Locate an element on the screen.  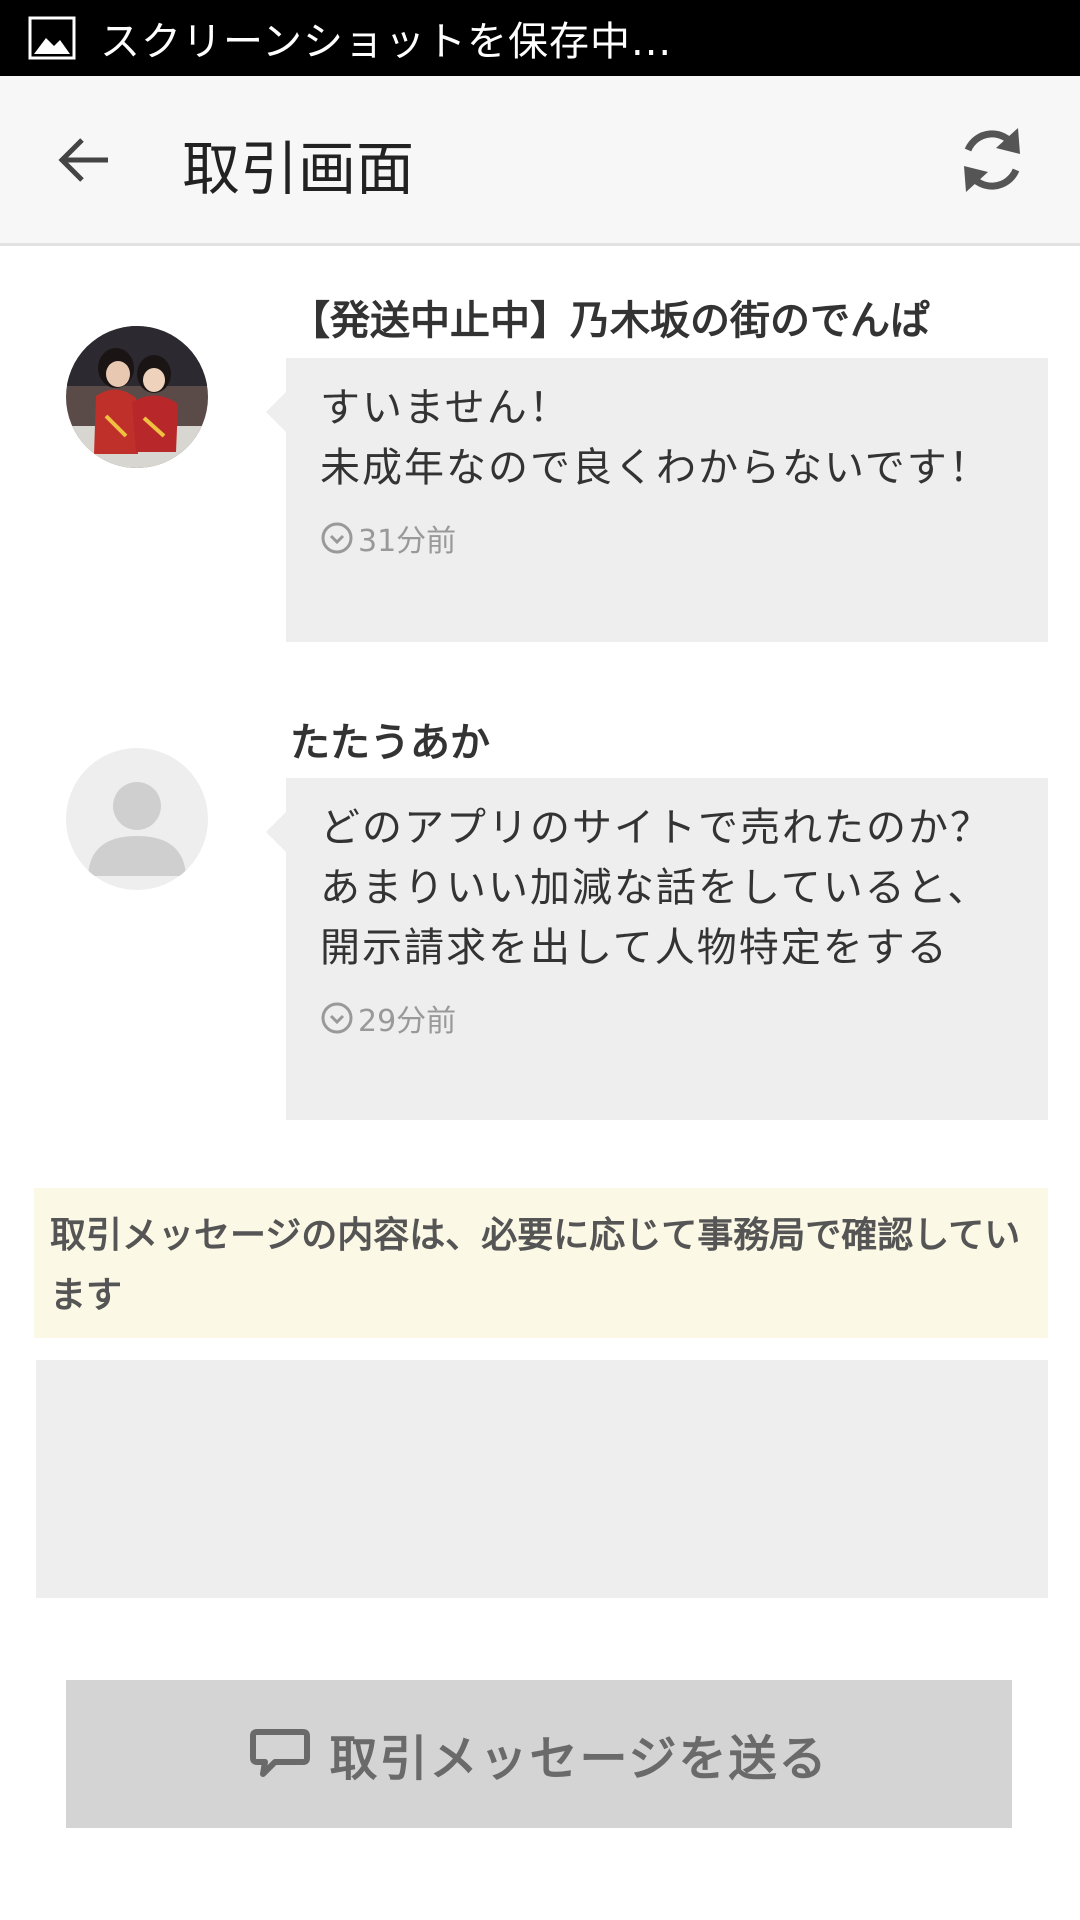
send-message-button: 取引メッセージを送る is located at coordinates (539, 1754).